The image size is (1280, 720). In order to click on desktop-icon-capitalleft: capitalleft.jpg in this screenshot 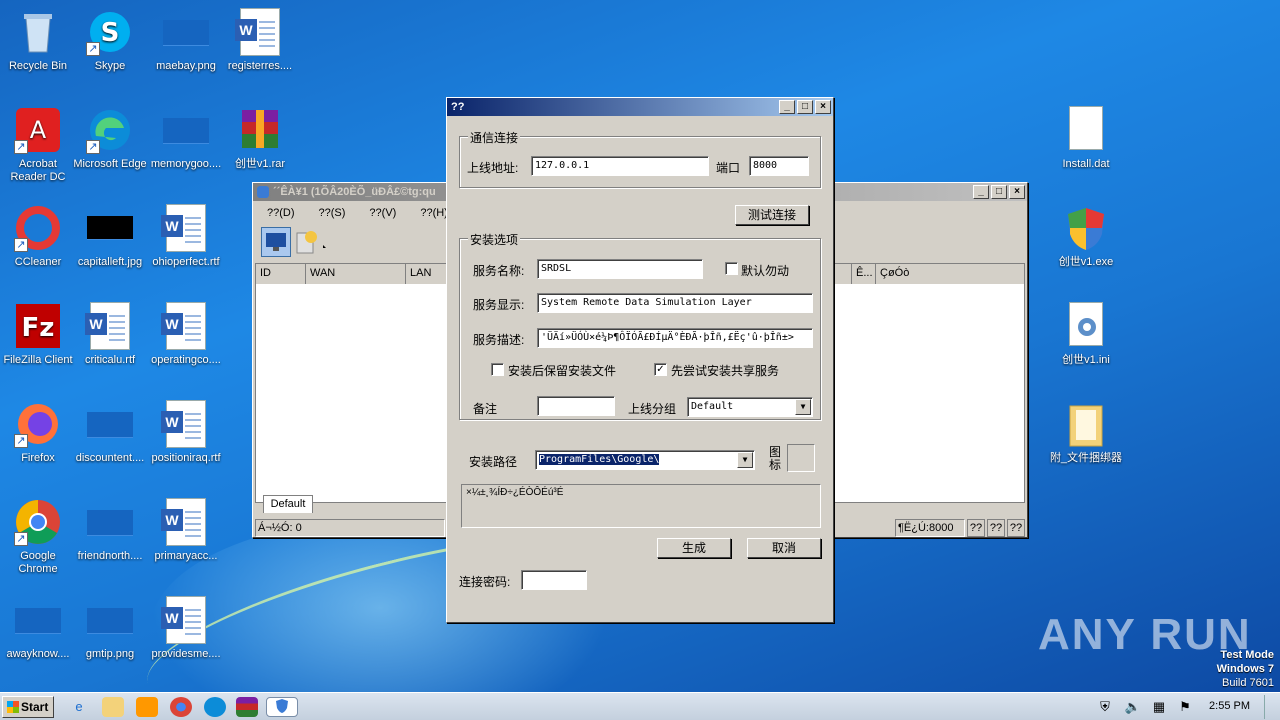, I will do `click(110, 241)`.